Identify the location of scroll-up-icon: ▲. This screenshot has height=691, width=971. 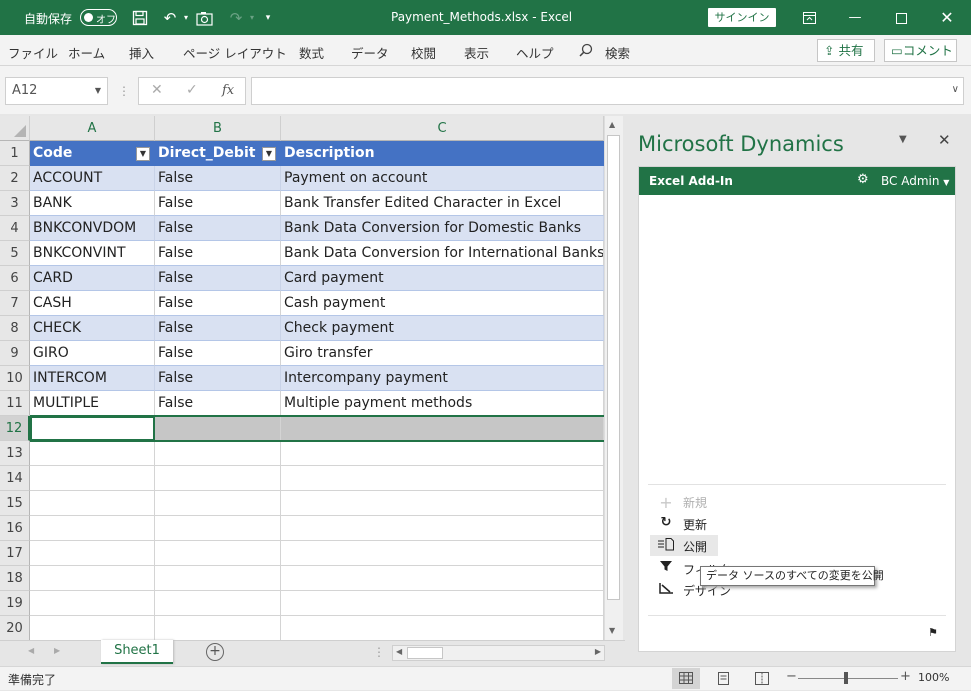
(612, 124).